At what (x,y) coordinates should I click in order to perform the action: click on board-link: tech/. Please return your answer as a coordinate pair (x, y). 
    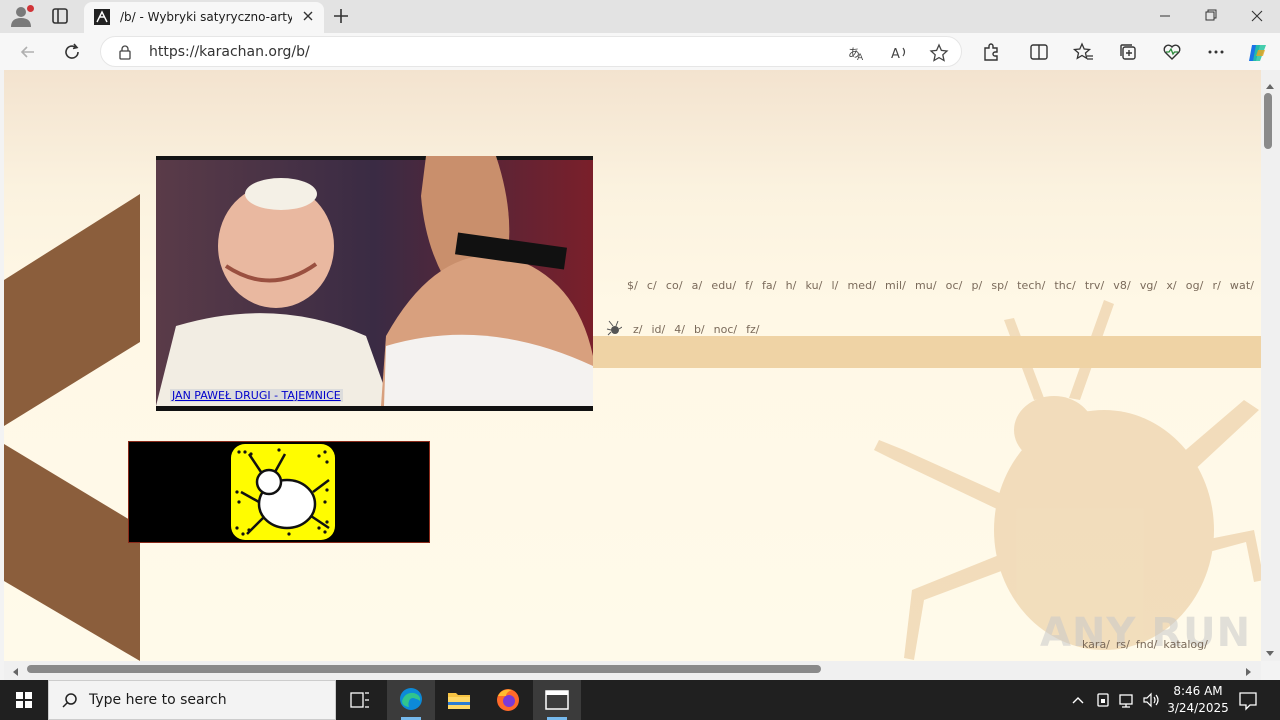
    Looking at the image, I should click on (1031, 285).